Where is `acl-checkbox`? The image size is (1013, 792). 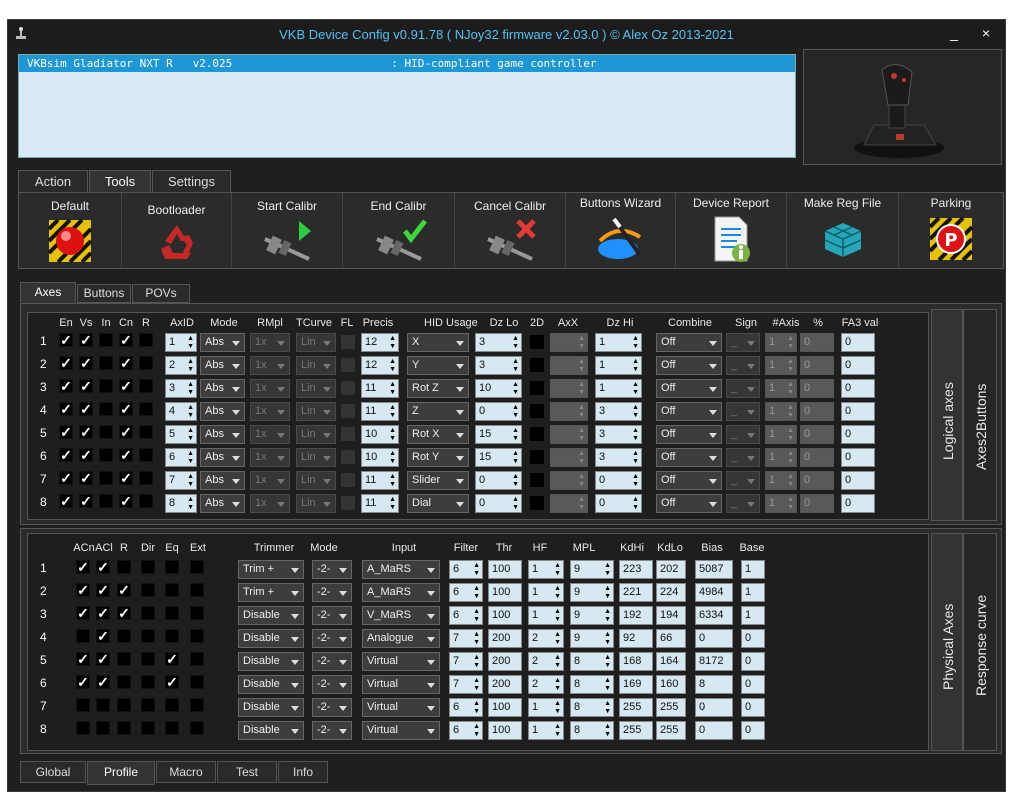
acl-checkbox is located at coordinates (103, 705).